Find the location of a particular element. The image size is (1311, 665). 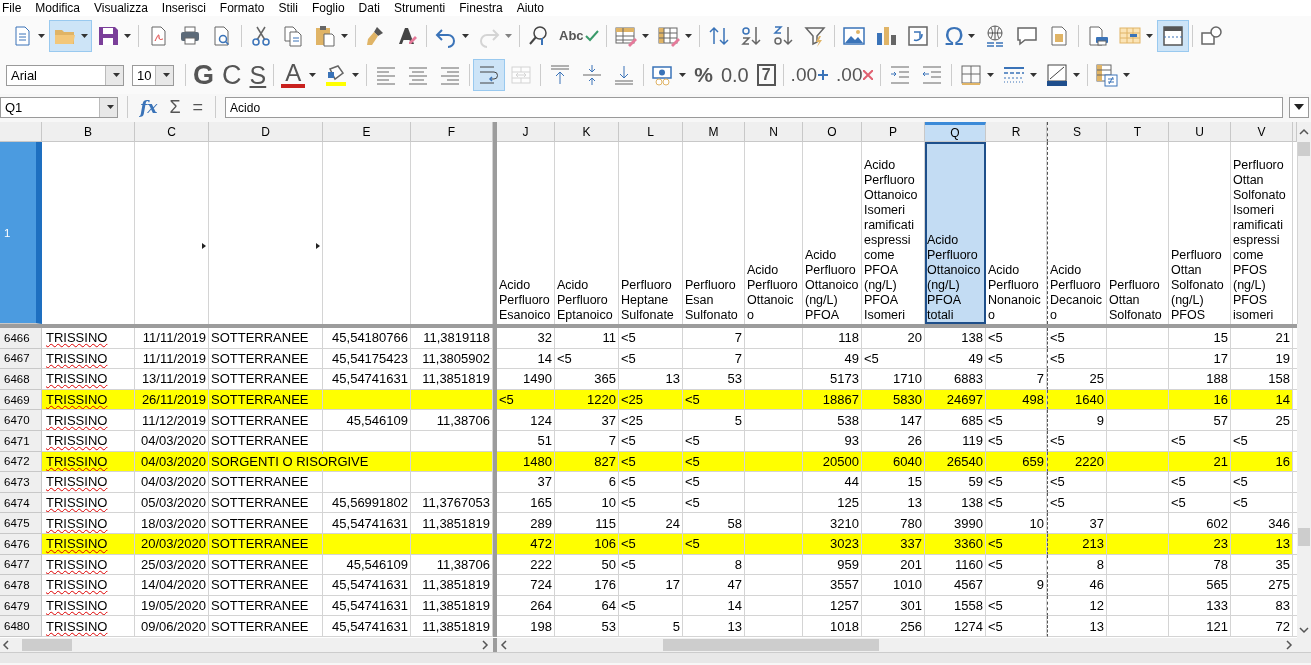

caret-icon is located at coordinates (1127, 75).